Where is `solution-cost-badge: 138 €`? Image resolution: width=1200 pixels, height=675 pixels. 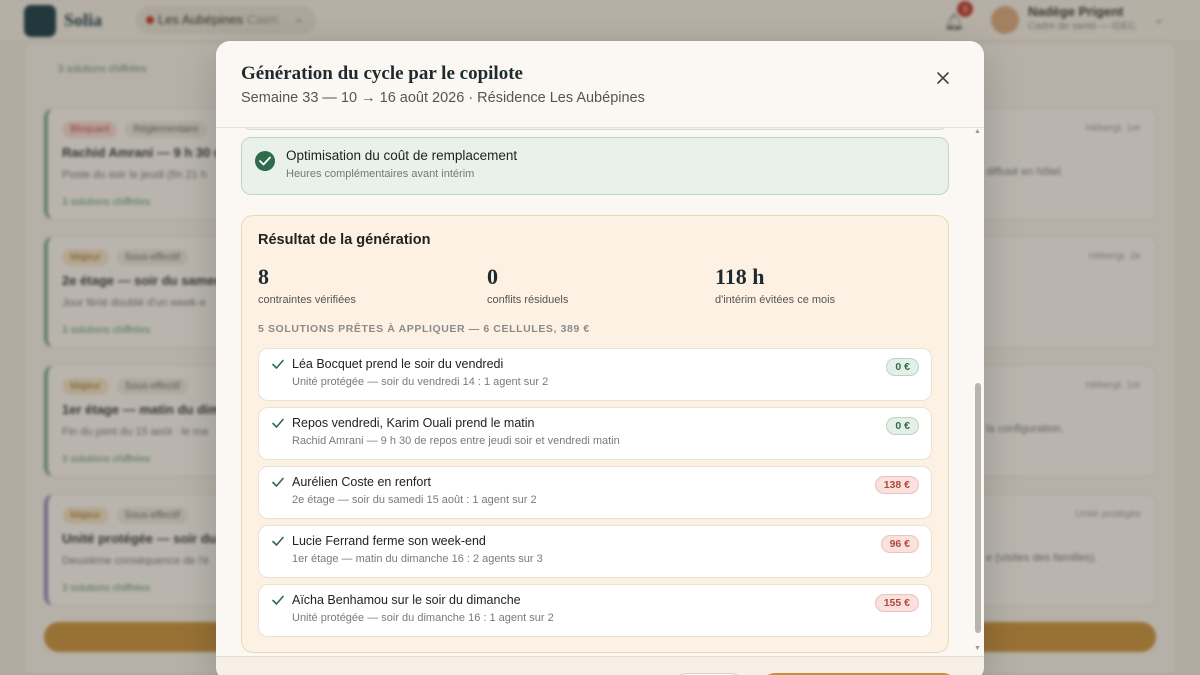
solution-cost-badge: 138 € is located at coordinates (896, 485).